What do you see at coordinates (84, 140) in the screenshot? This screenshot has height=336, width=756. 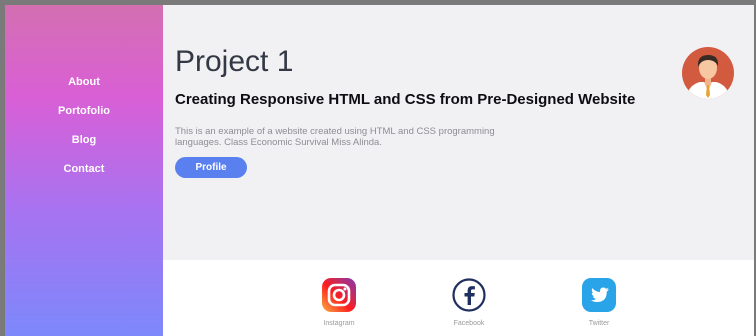 I see `nav-link-blog: Blog` at bounding box center [84, 140].